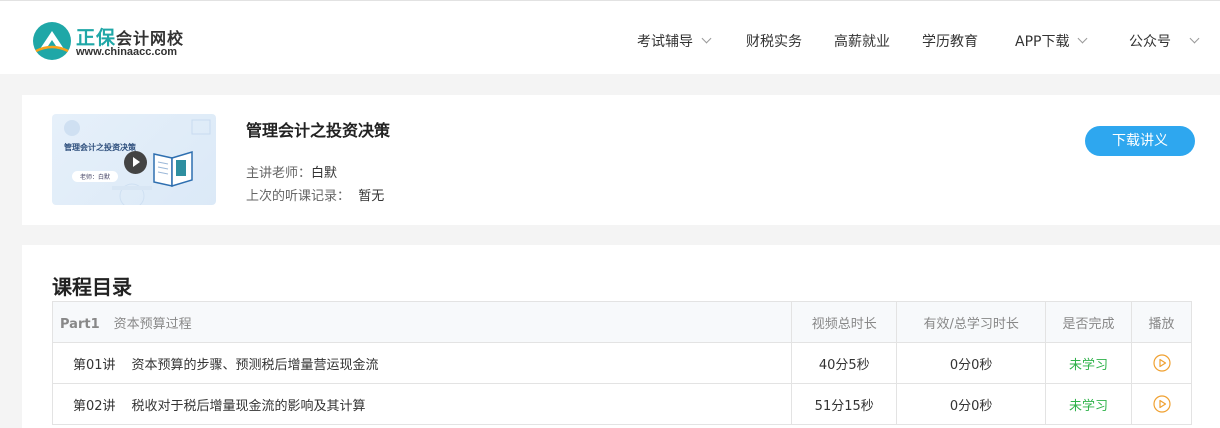 This screenshot has height=428, width=1220. What do you see at coordinates (1161, 322) in the screenshot?
I see `column-header-play: 播放` at bounding box center [1161, 322].